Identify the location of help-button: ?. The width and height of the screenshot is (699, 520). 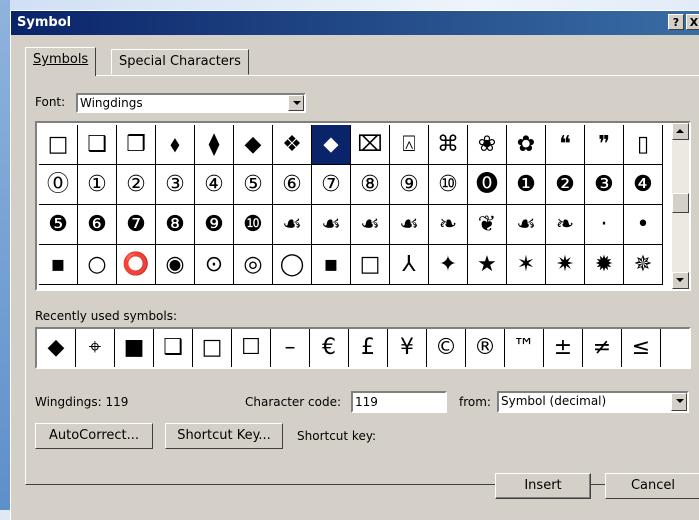
(676, 22).